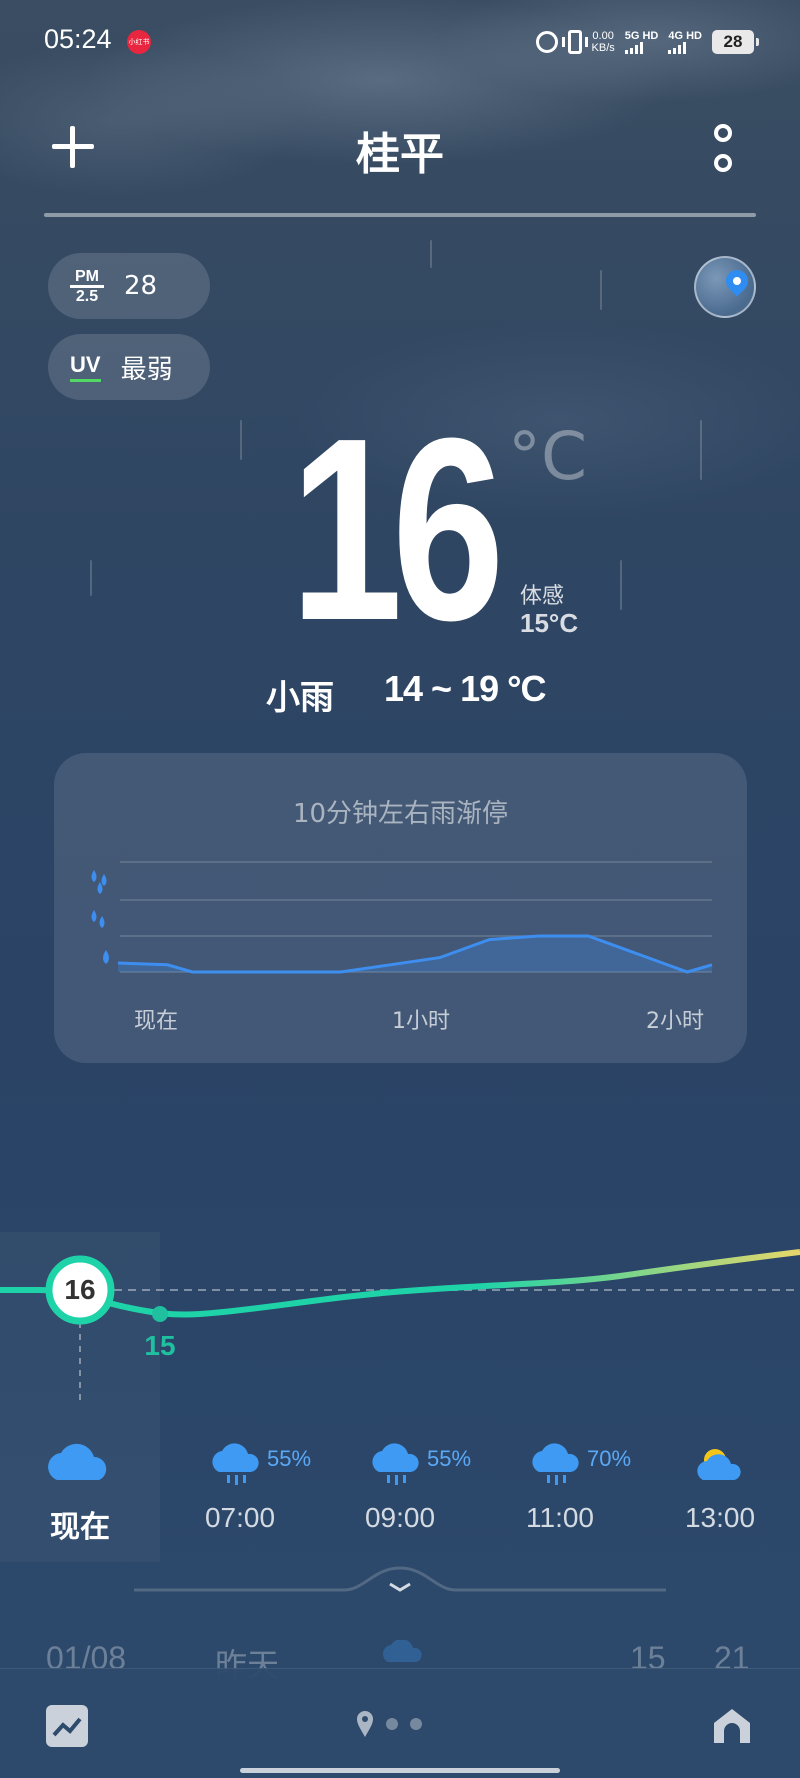  I want to click on signal-5g: 5G HD, so click(641, 42).